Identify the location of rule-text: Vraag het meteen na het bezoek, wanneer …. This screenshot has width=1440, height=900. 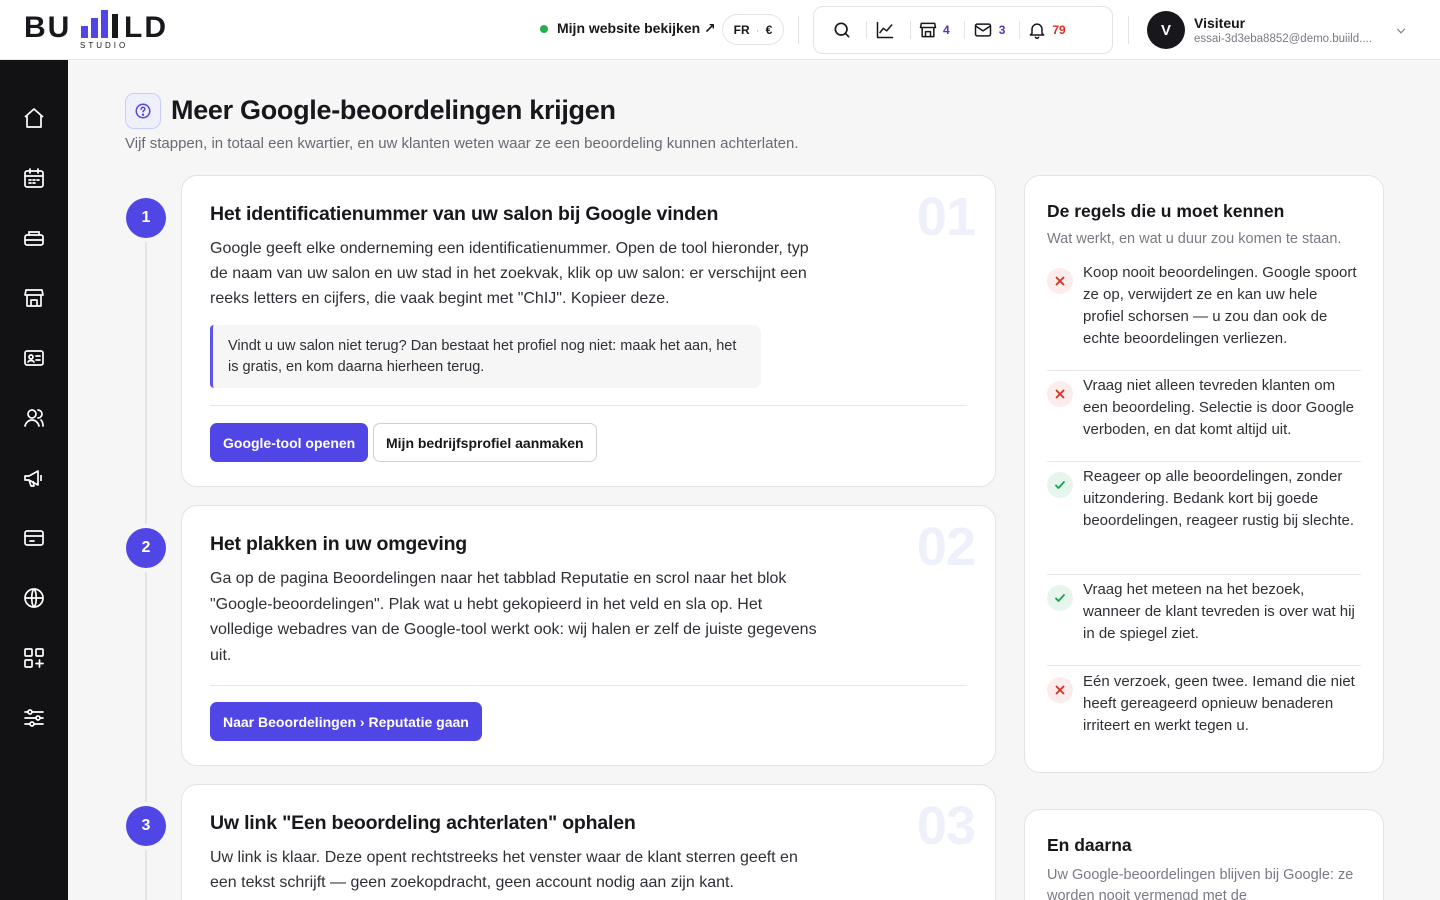
(1219, 611).